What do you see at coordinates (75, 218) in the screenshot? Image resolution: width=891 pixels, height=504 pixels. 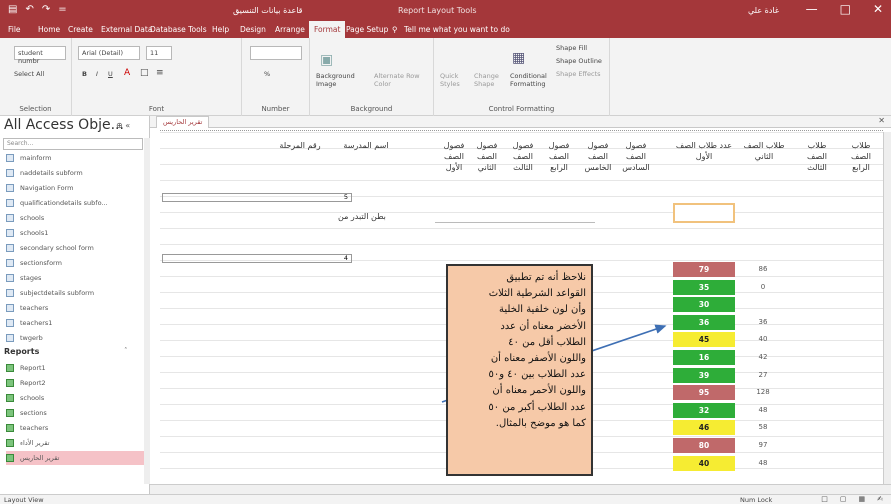 I see `nav-item-form: schools` at bounding box center [75, 218].